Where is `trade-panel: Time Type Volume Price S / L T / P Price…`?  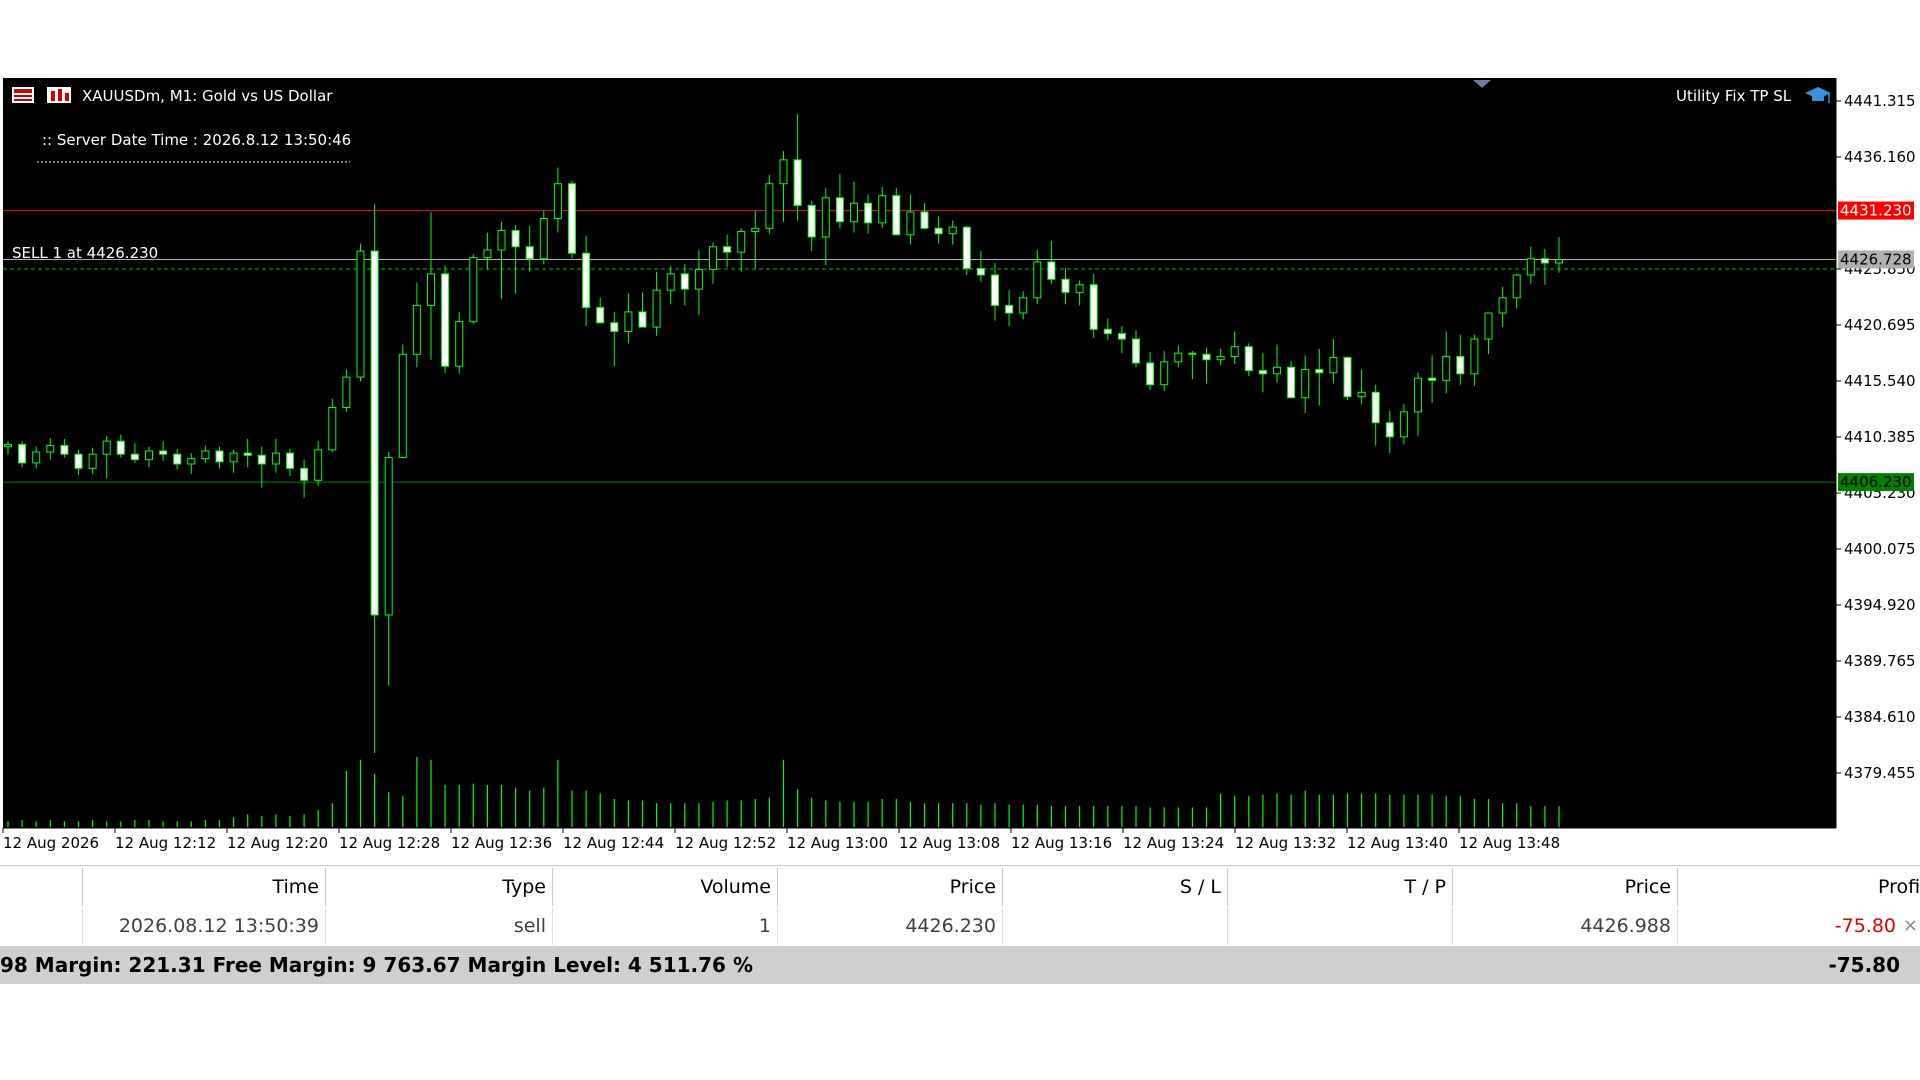
trade-panel: Time Type Volume Price S / L T / P Price… is located at coordinates (960, 924).